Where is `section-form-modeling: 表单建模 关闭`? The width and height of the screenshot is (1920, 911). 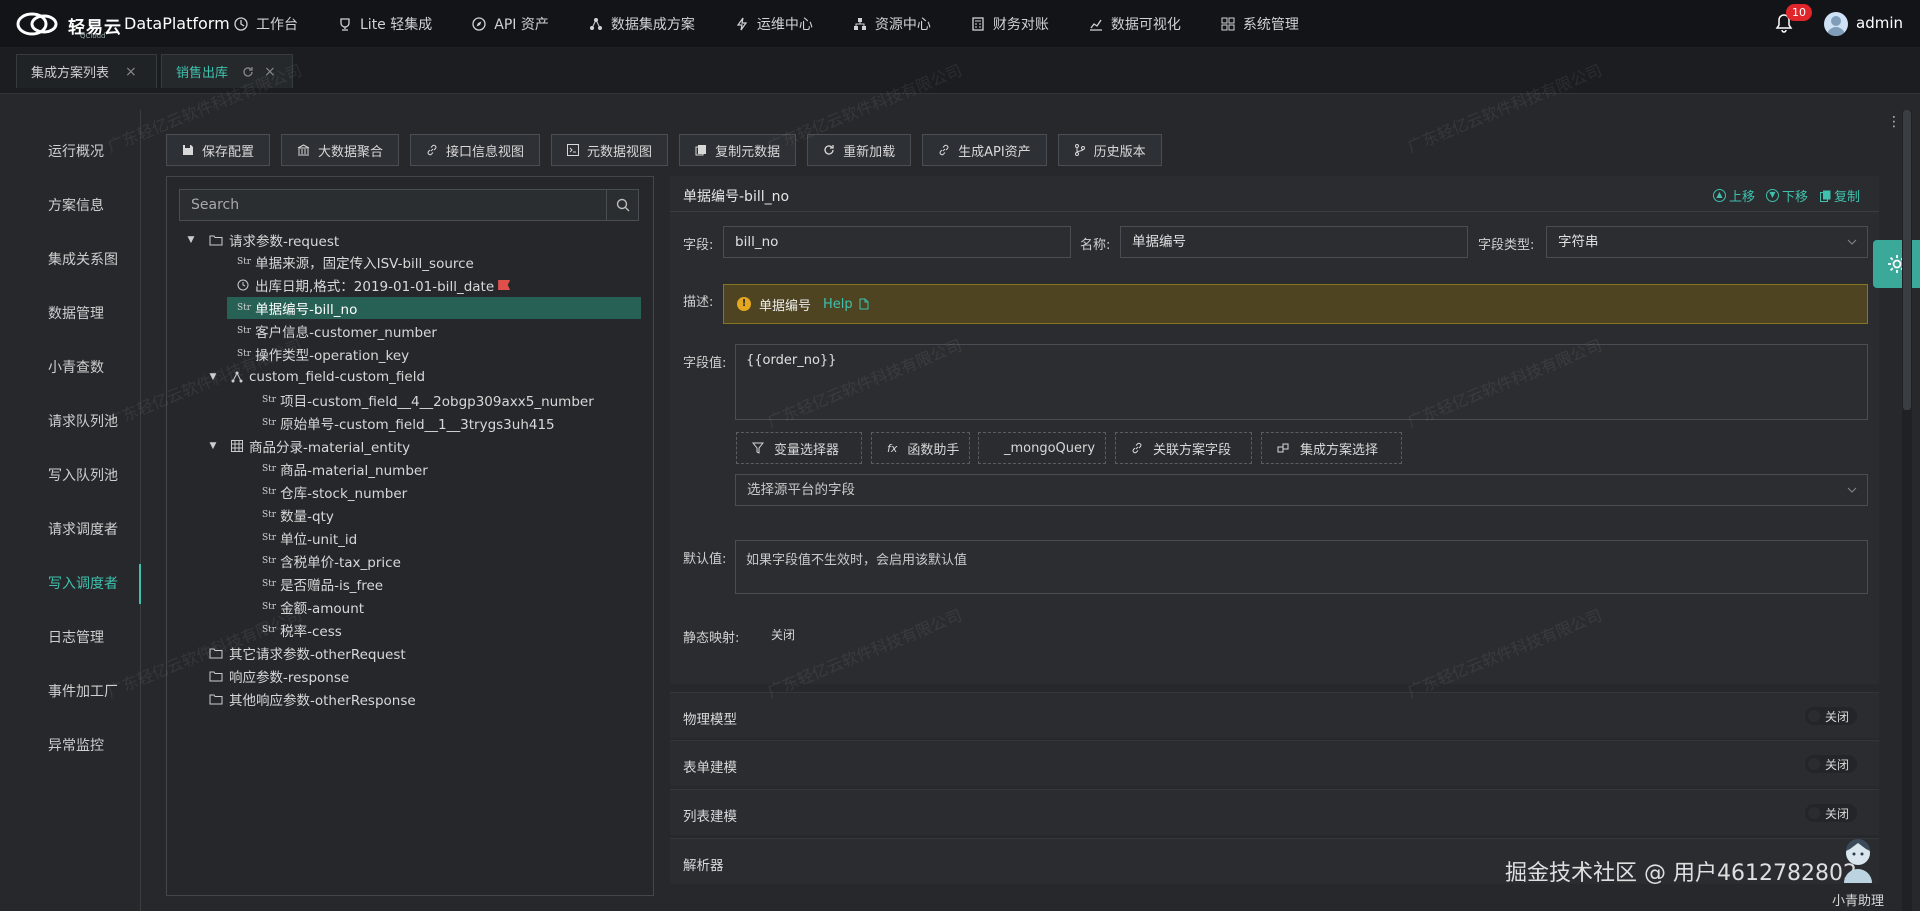 section-form-modeling: 表单建模 关闭 is located at coordinates (1274, 763).